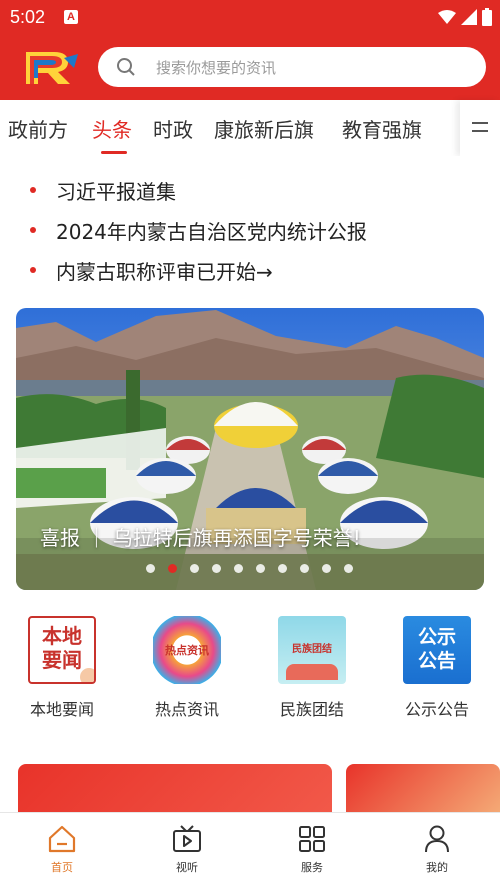 The height and width of the screenshot is (888, 500). I want to click on nav-home: 首页, so click(62, 849).